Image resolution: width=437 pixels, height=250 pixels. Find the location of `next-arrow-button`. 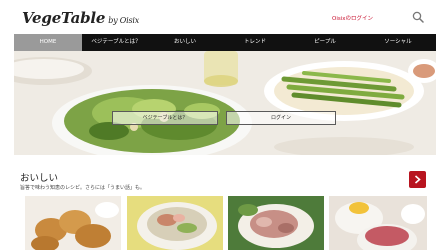

next-arrow-button is located at coordinates (417, 179).